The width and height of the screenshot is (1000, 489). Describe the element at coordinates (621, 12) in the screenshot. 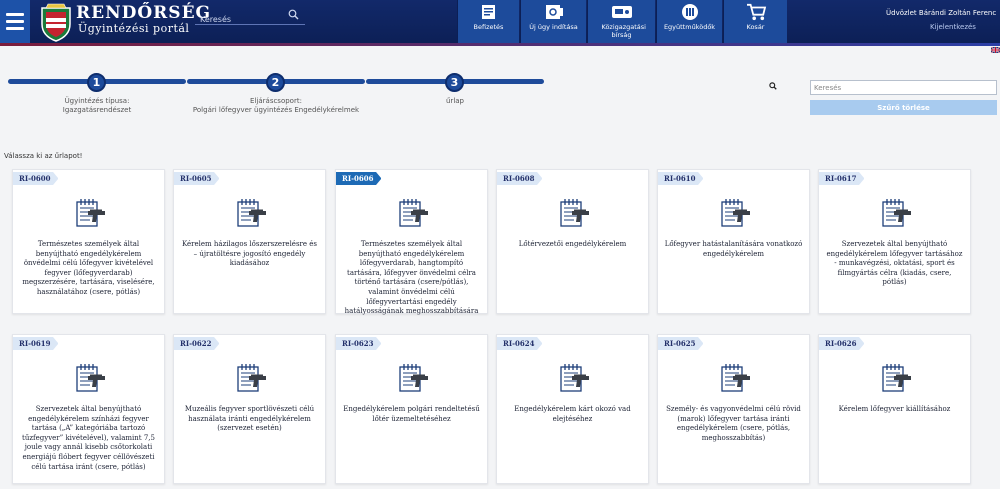

I see `fine-icon` at that location.